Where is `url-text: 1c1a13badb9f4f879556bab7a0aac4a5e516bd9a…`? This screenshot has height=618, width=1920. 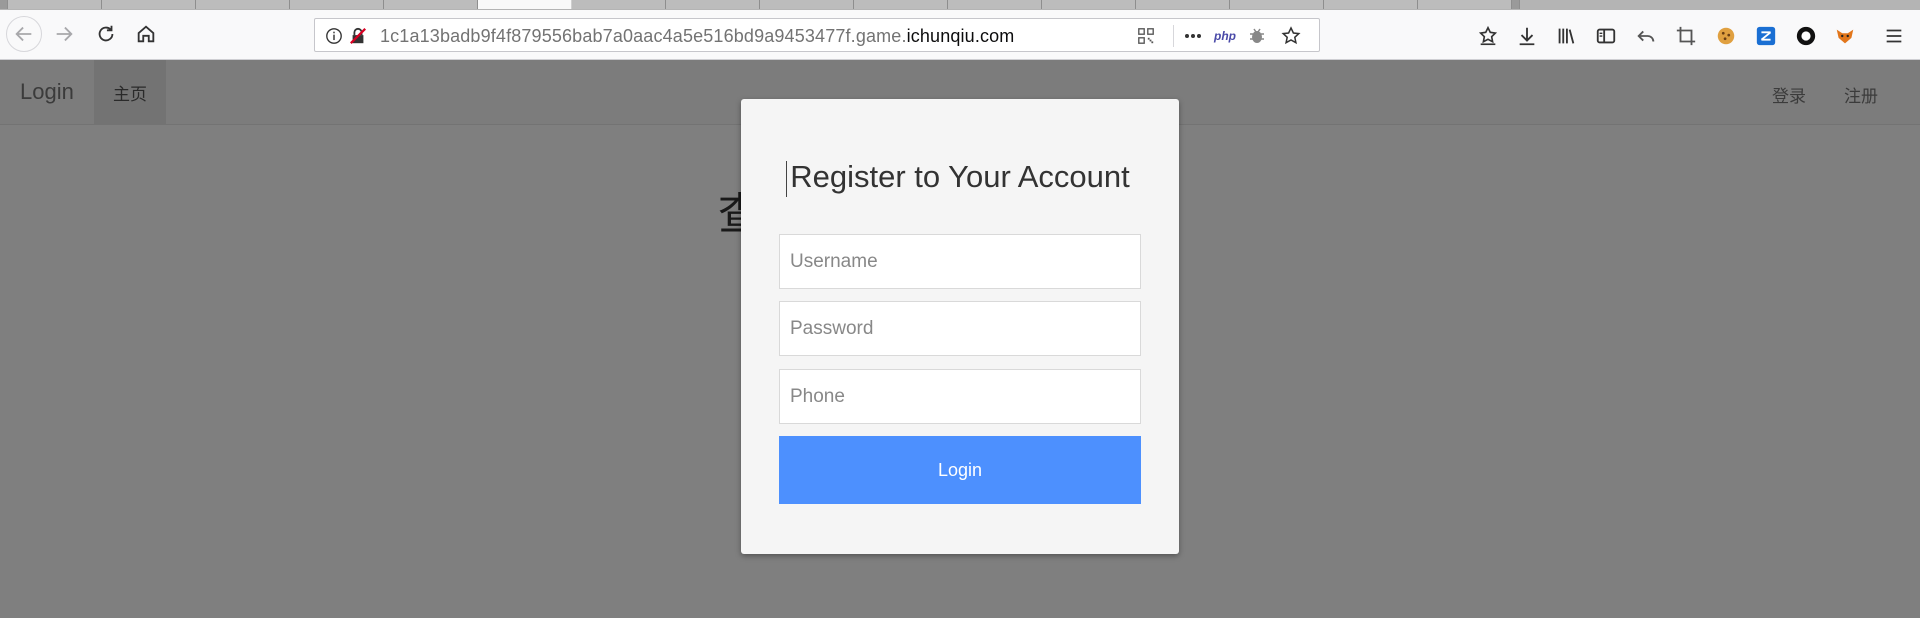
url-text: 1c1a13badb9f4f879556bab7a0aac4a5e516bd9a… is located at coordinates (697, 36).